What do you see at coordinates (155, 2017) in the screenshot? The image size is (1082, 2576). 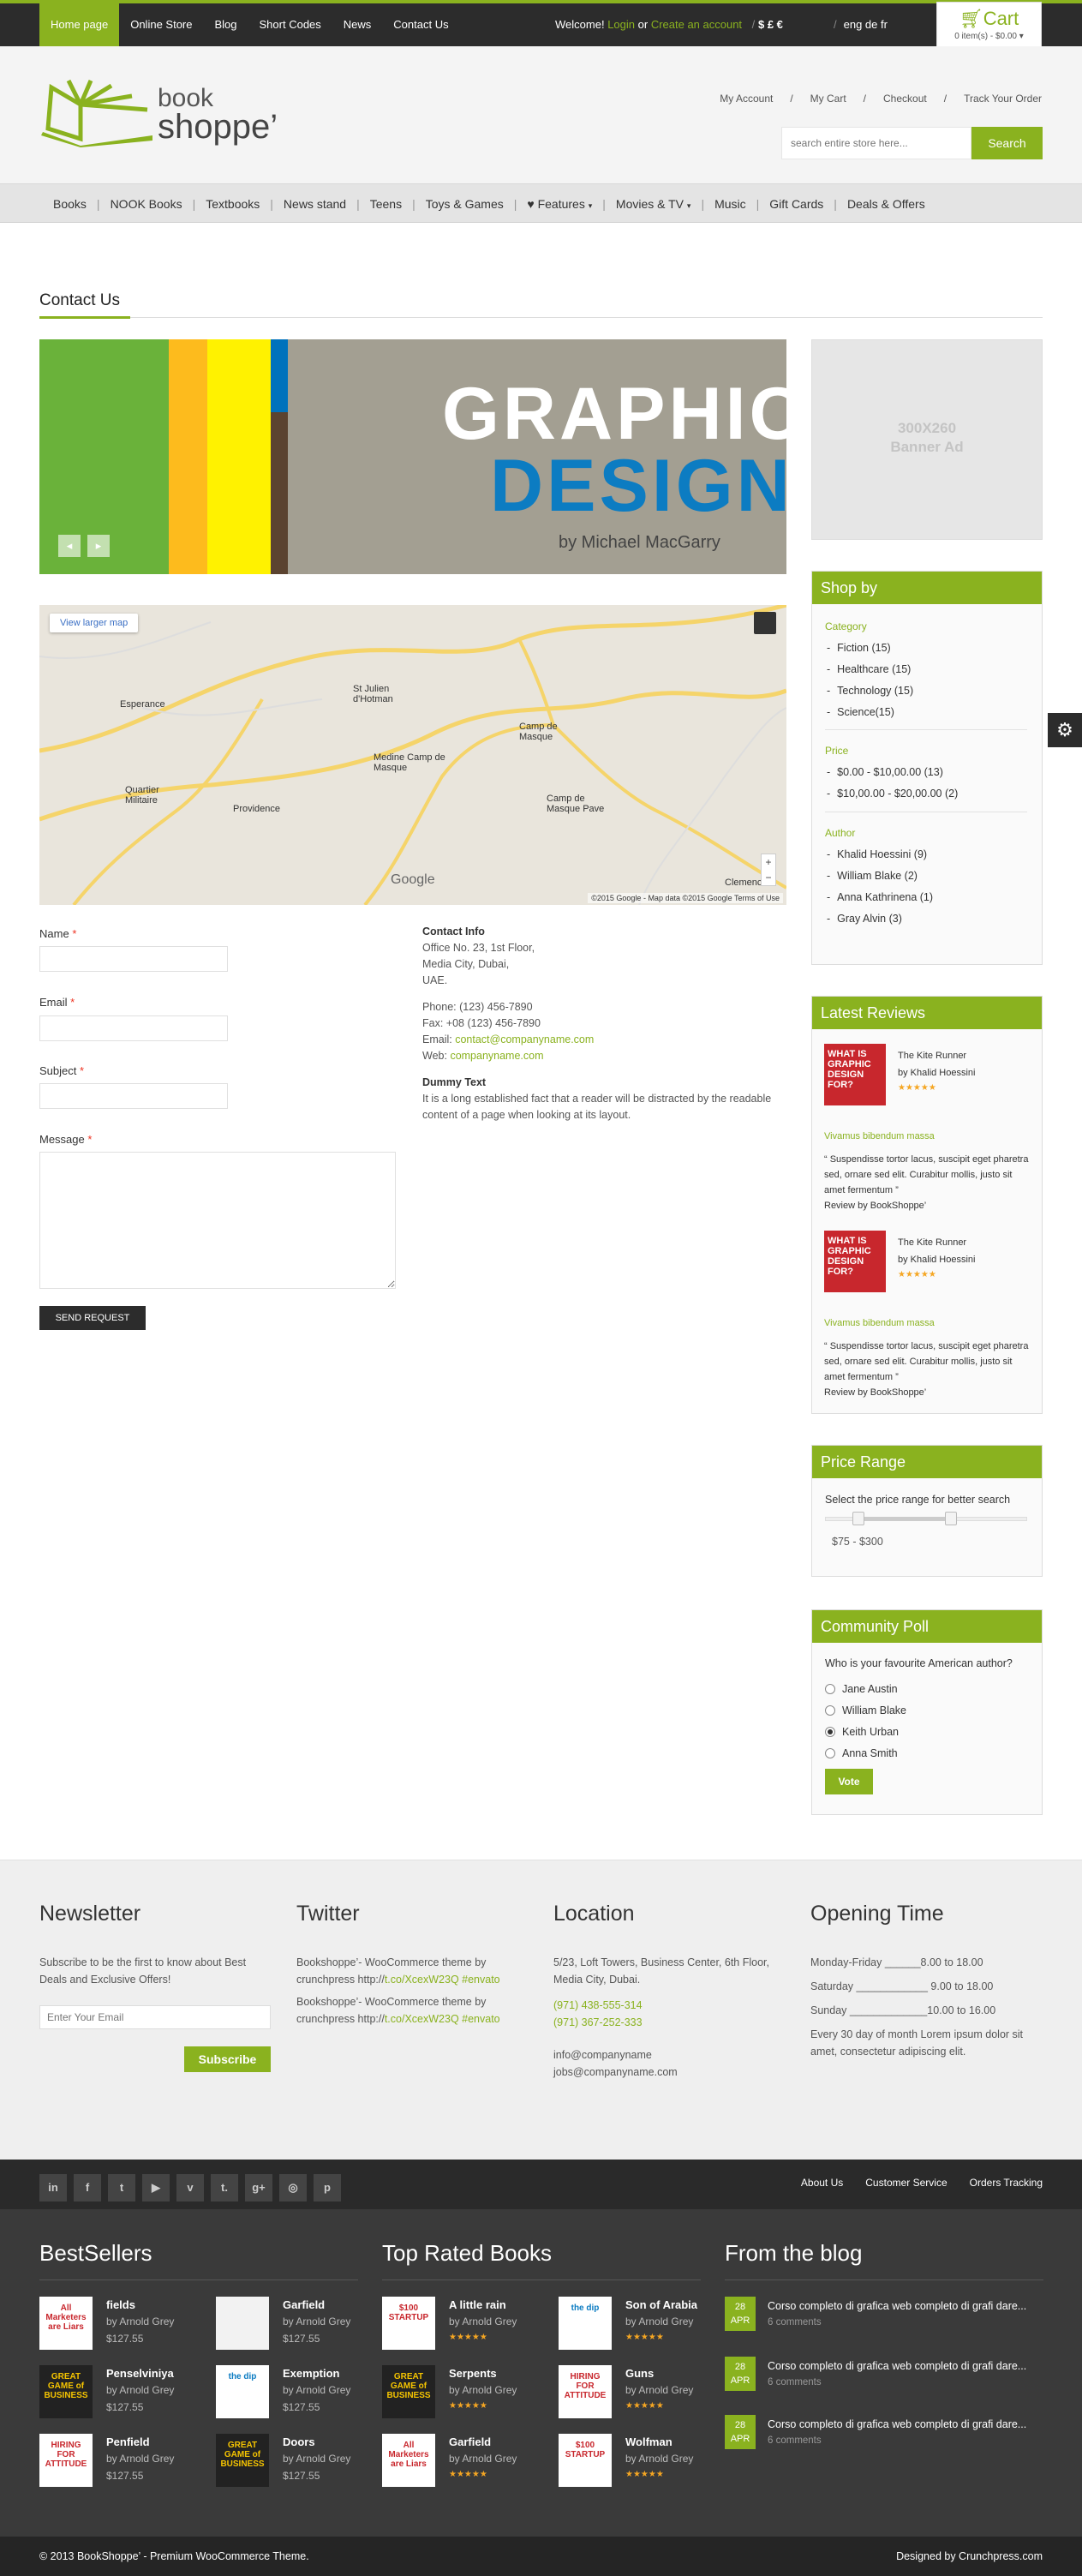 I see `newsletter-email-input` at bounding box center [155, 2017].